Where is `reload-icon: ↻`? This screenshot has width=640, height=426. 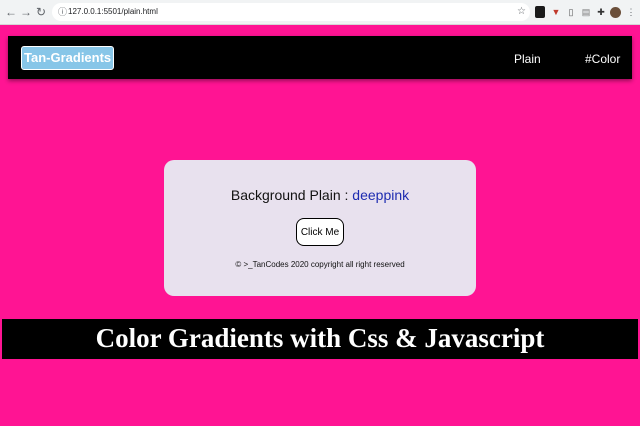
reload-icon: ↻ is located at coordinates (41, 12).